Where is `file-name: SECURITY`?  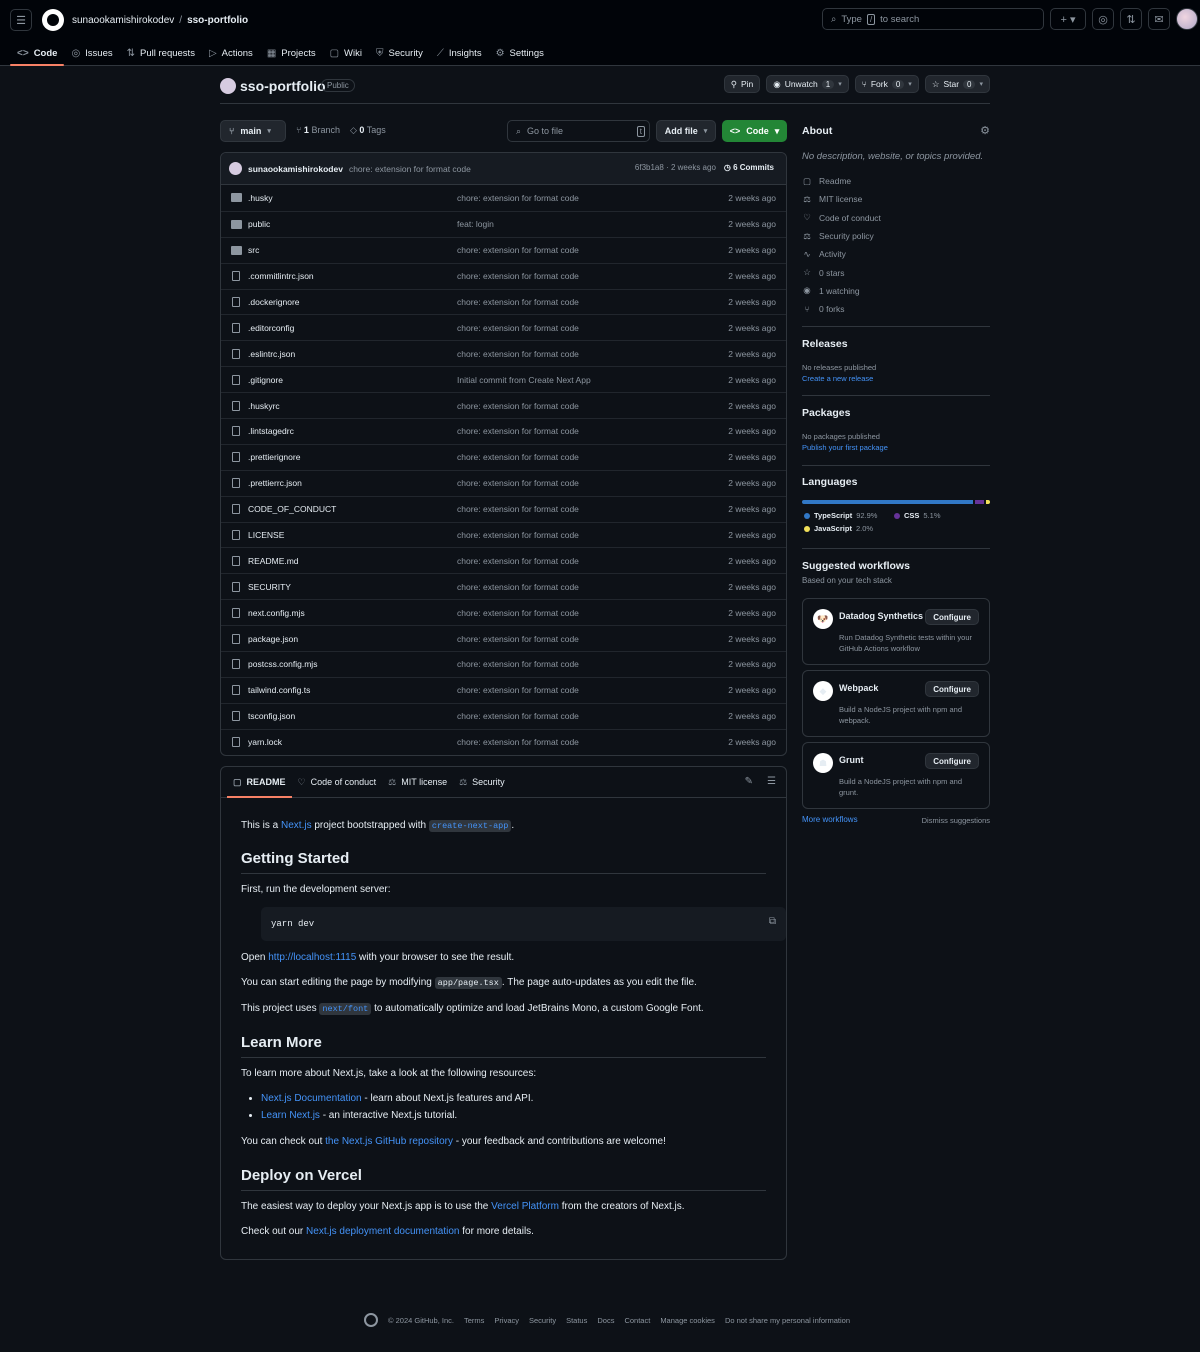
file-name: SECURITY is located at coordinates (353, 587).